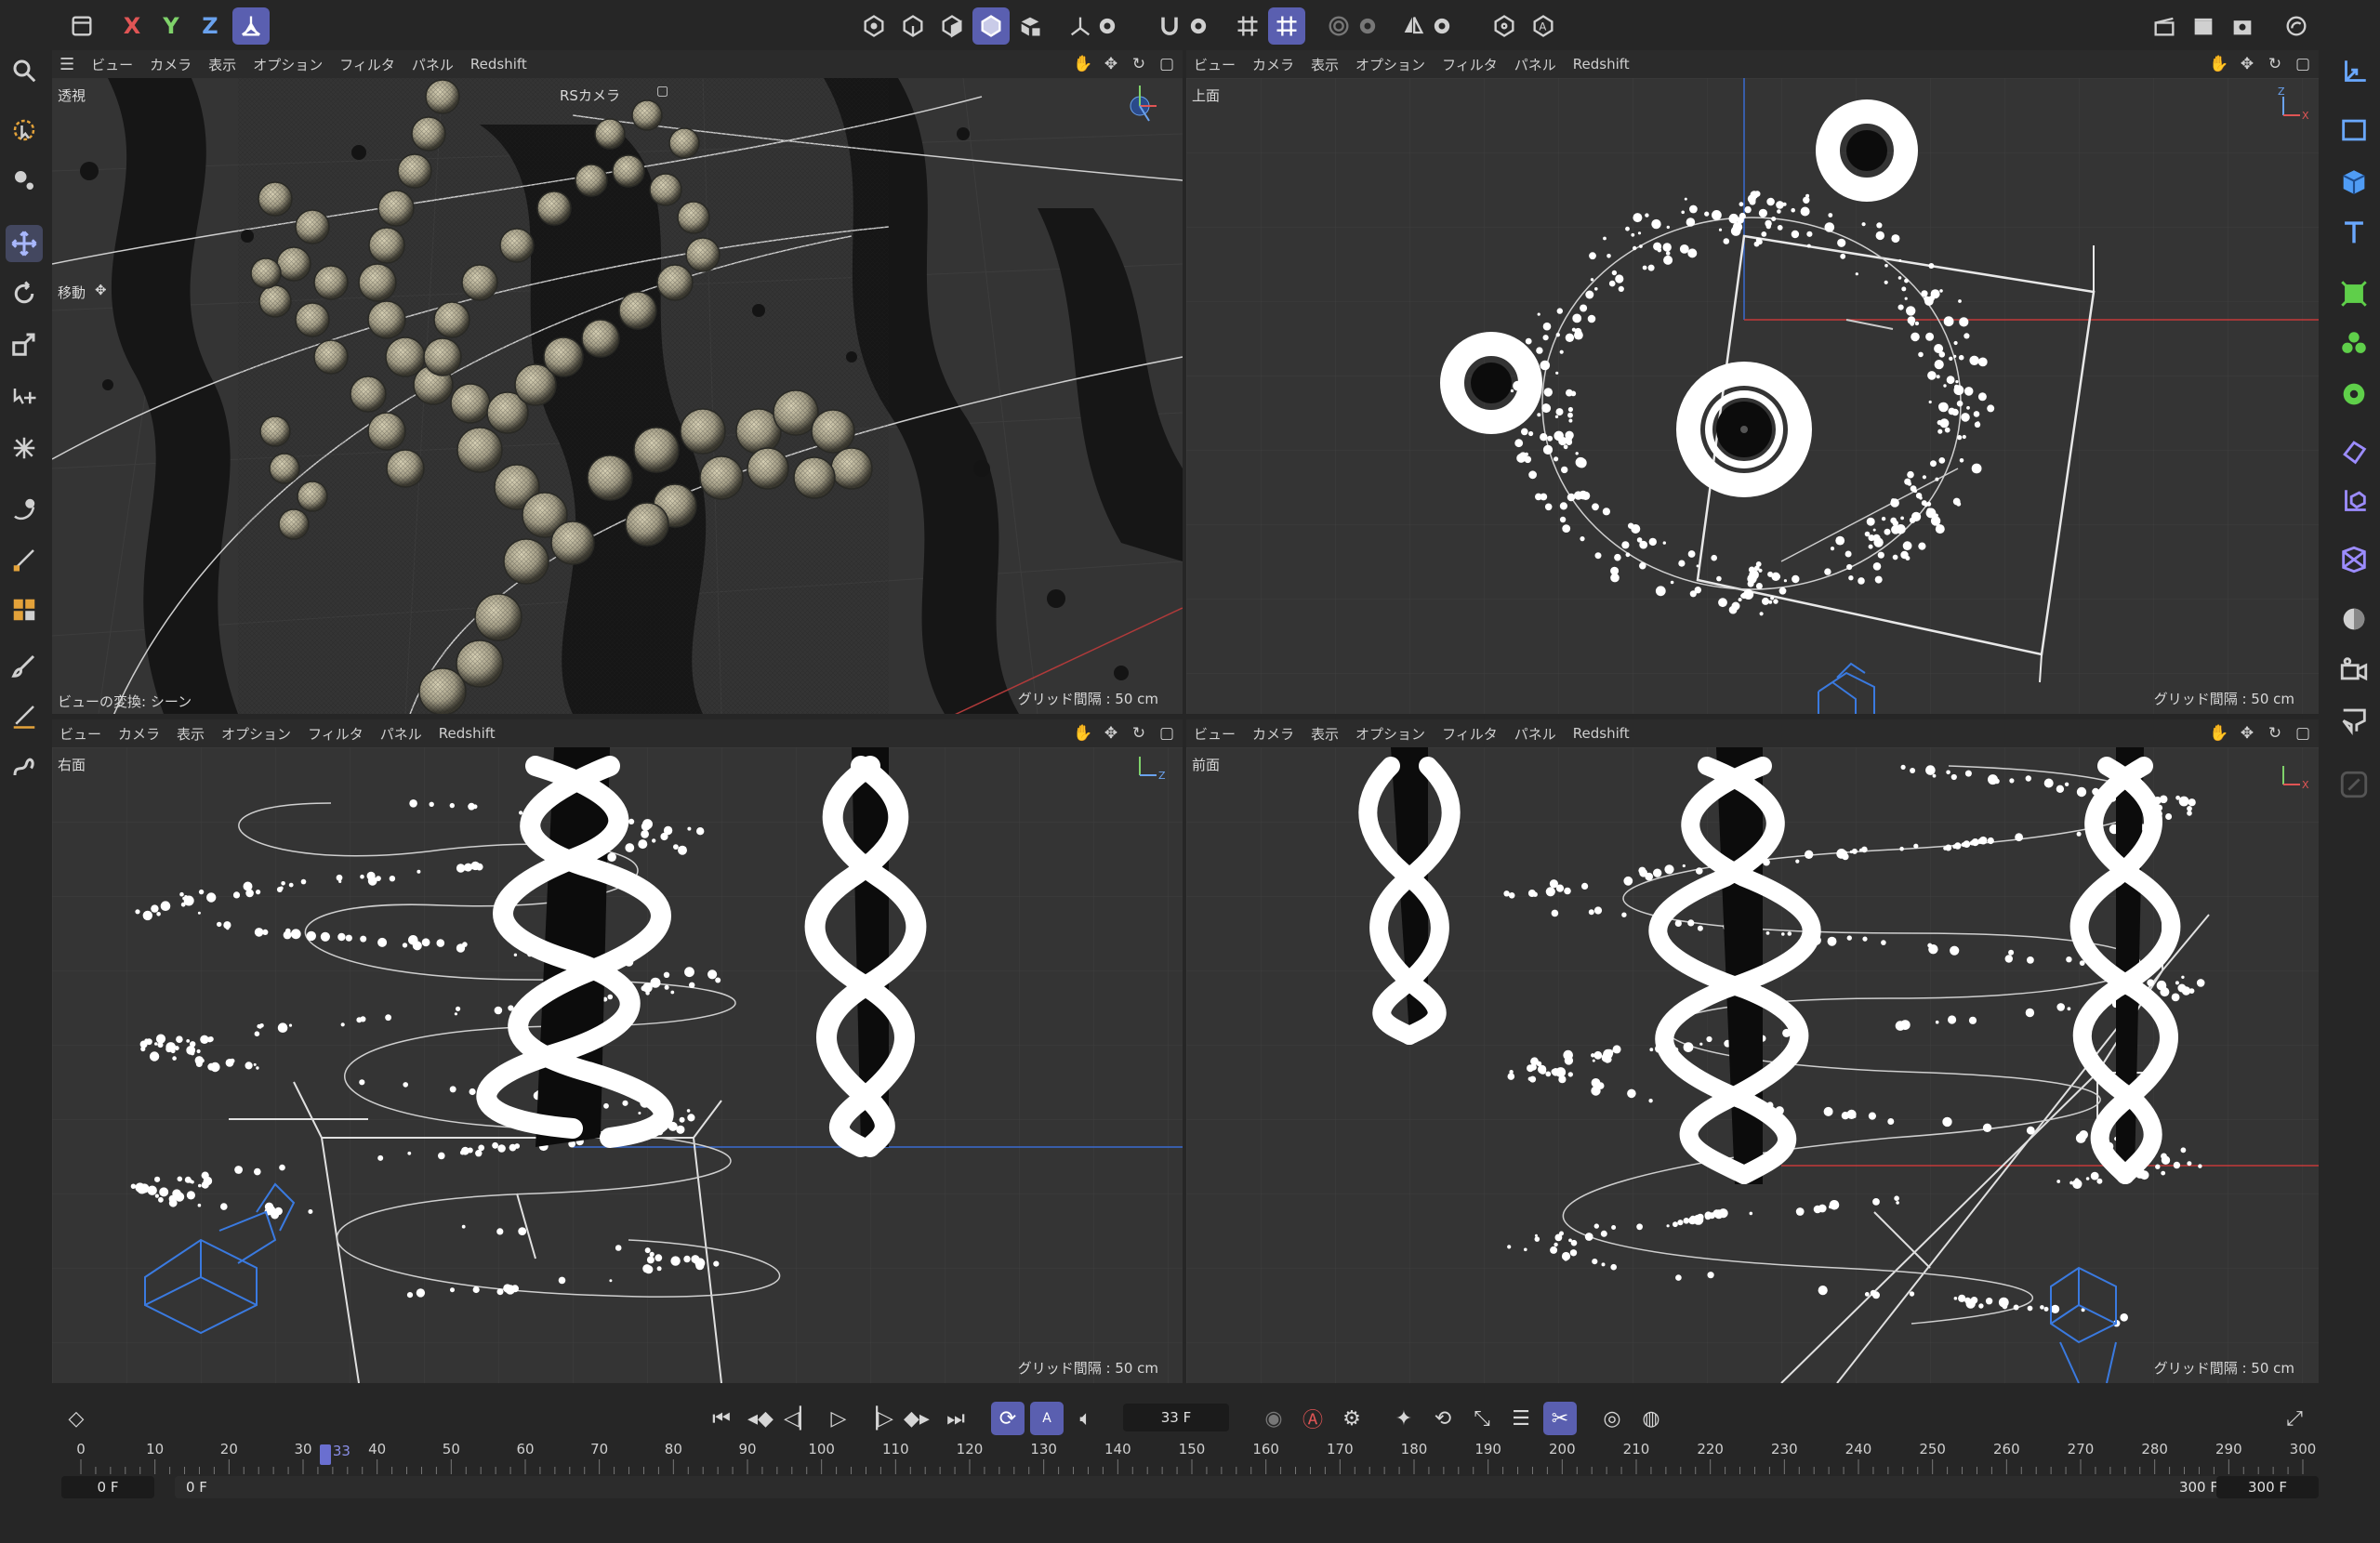 The height and width of the screenshot is (1543, 2380). Describe the element at coordinates (67, 64) in the screenshot. I see `hamburger-menu-icon: ☰` at that location.